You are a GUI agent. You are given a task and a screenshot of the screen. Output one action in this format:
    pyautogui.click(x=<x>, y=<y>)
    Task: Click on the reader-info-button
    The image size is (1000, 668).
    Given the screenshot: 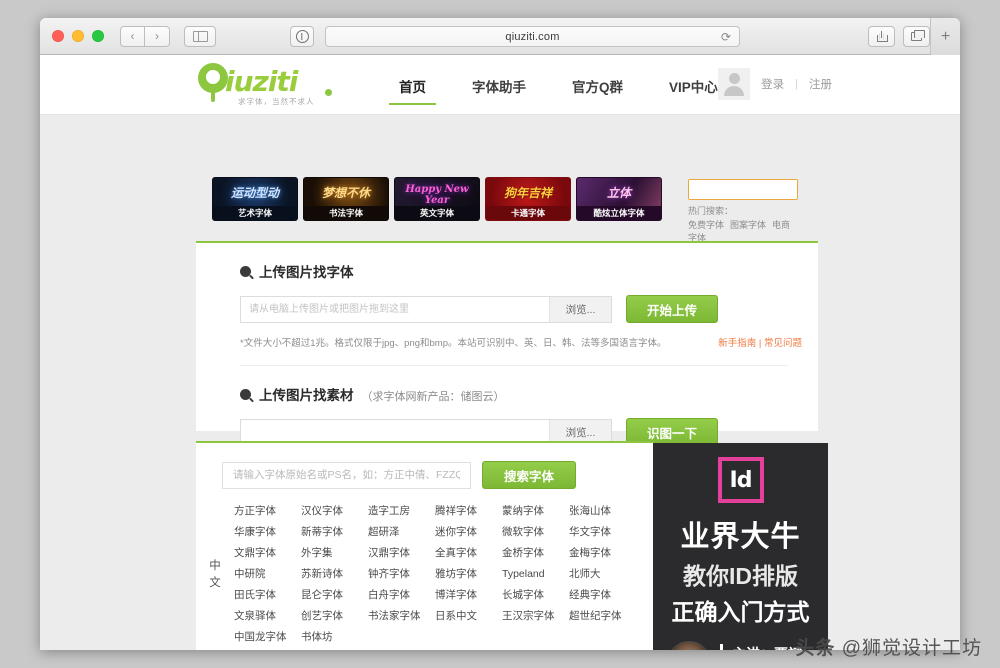 What is the action you would take?
    pyautogui.click(x=302, y=36)
    